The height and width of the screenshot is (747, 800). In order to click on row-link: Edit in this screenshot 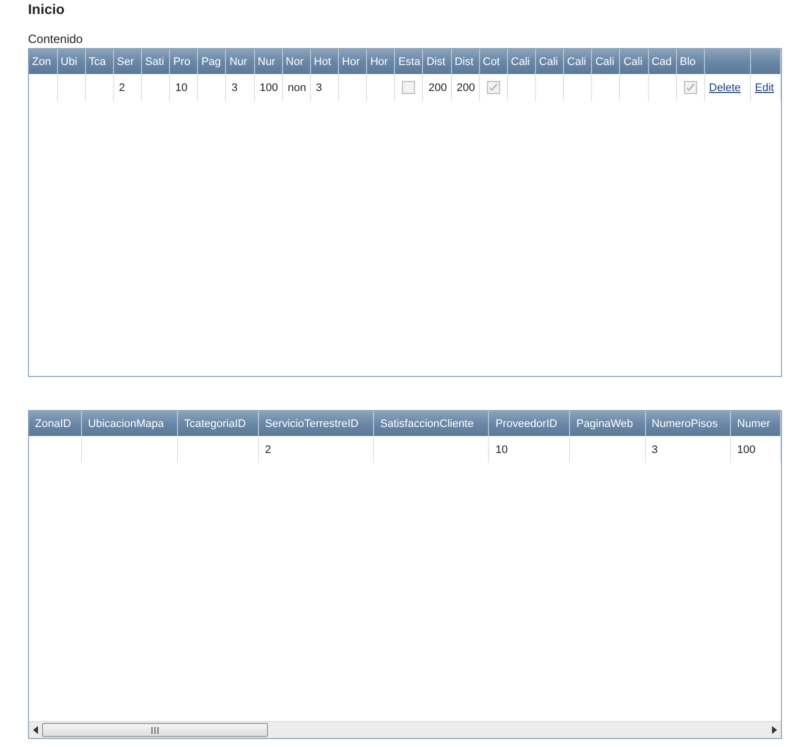, I will do `click(764, 88)`.